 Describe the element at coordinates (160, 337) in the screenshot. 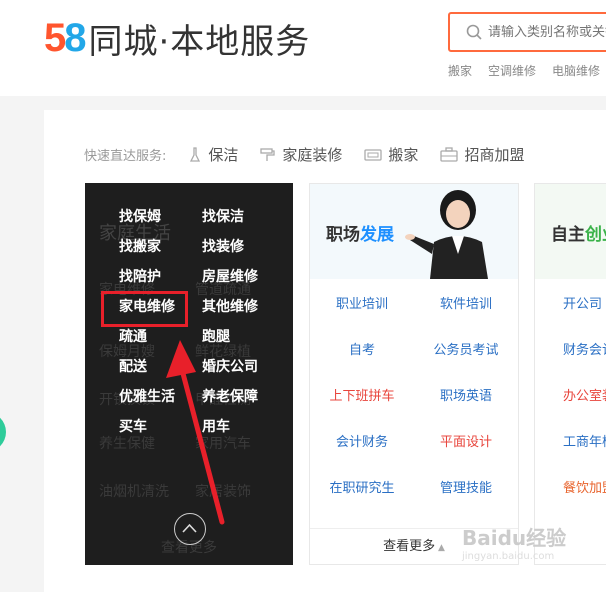

I see `menu-item: 疏通` at that location.